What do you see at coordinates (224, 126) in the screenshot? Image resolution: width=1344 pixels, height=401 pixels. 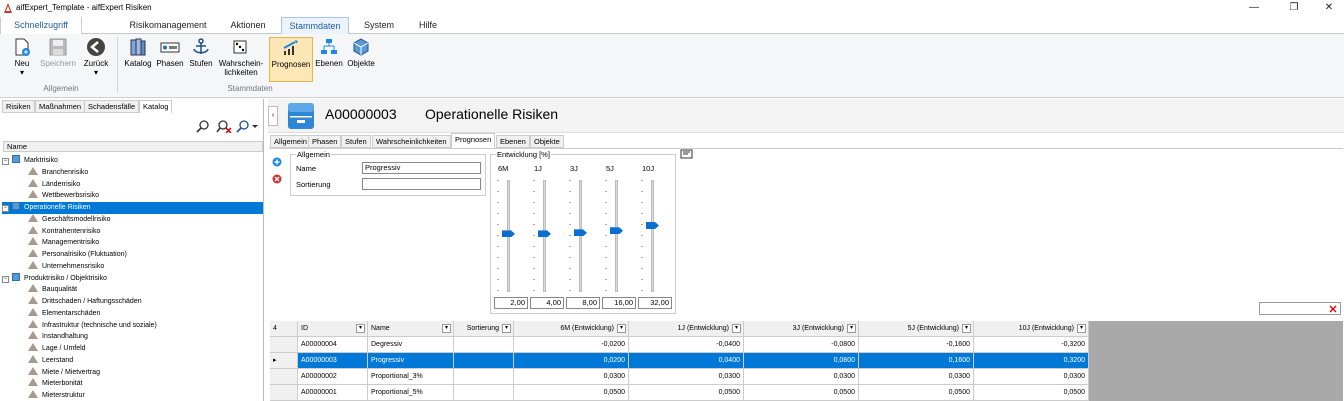 I see `search-clear-icon` at bounding box center [224, 126].